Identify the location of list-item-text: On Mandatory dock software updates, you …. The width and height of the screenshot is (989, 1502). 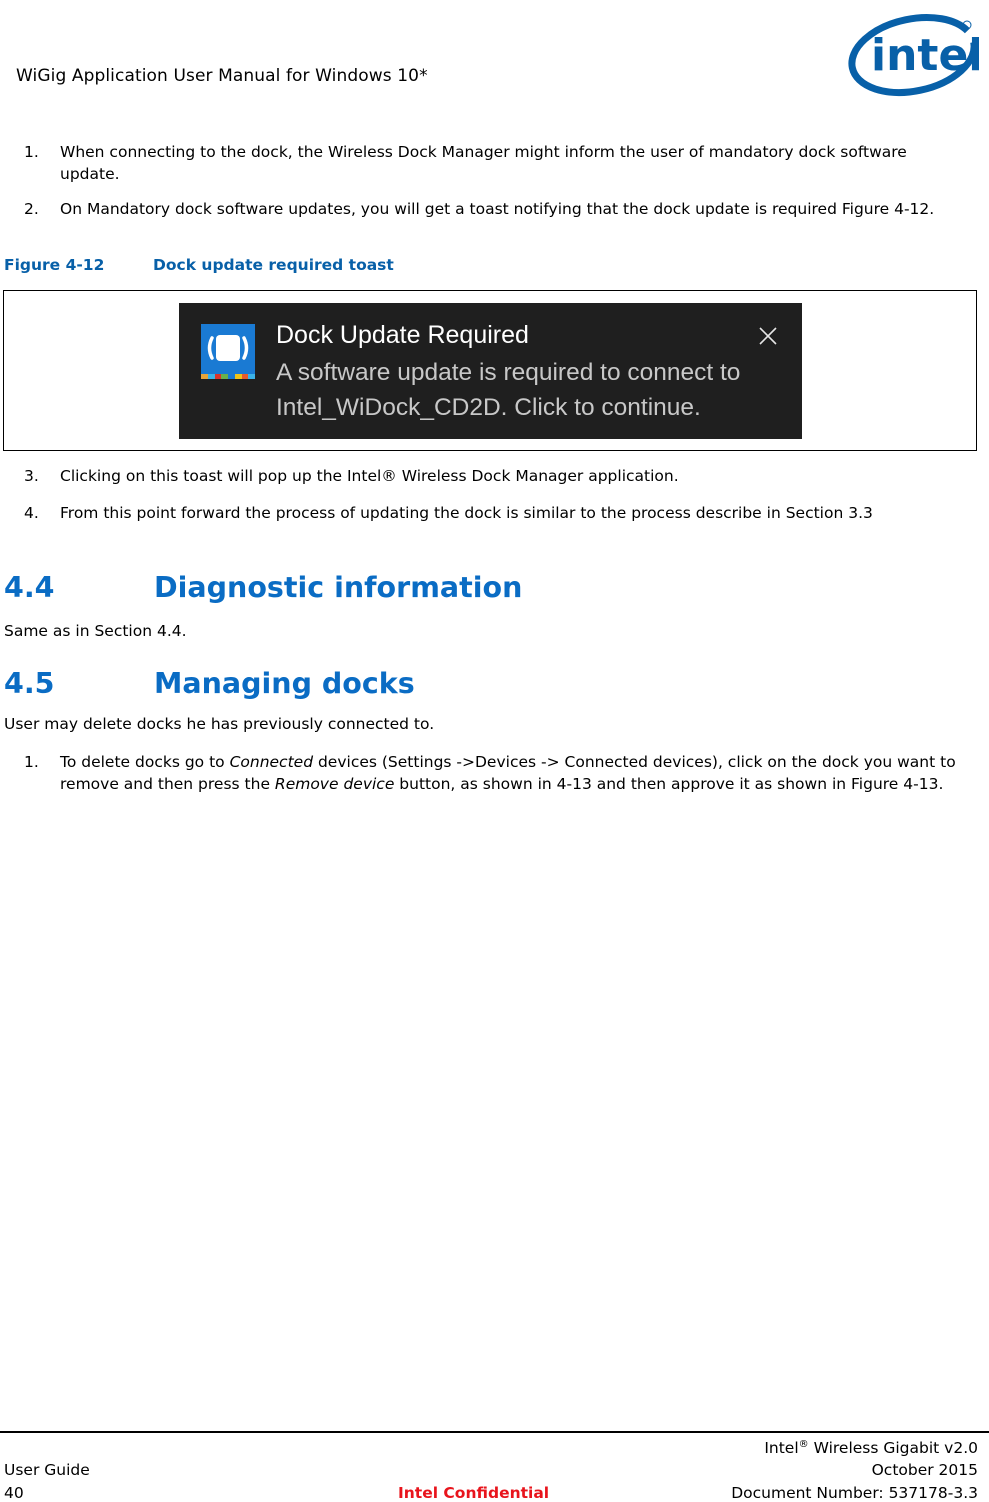
(497, 209).